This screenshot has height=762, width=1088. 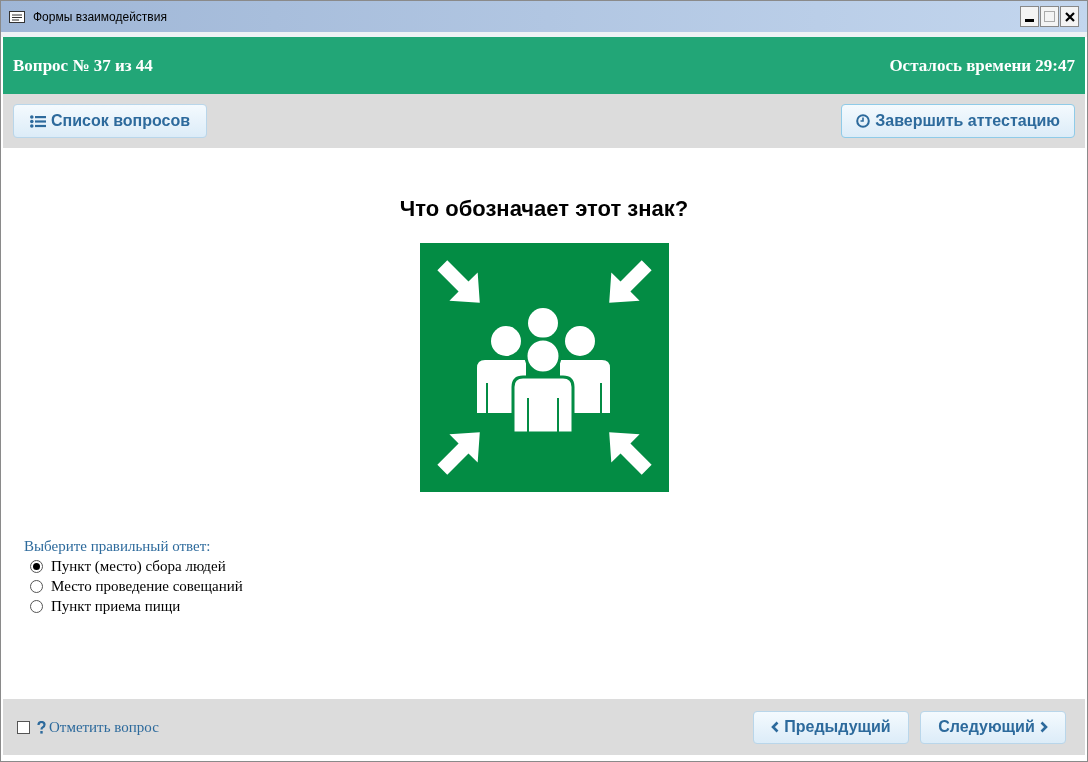 What do you see at coordinates (1029, 16) in the screenshot?
I see `minimize-button` at bounding box center [1029, 16].